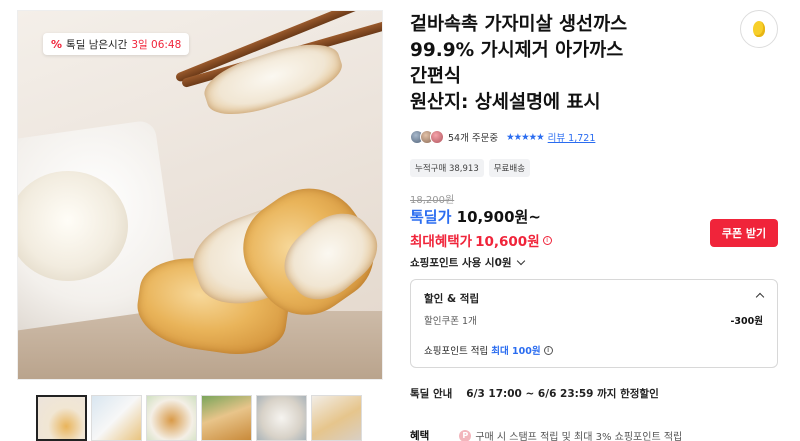  Describe the element at coordinates (594, 323) in the screenshot. I see `discount-panel: 할인 & 적립 할인쿠폰 1개 -300원 쇼핑포인트 적립 최대 100원 i` at that location.